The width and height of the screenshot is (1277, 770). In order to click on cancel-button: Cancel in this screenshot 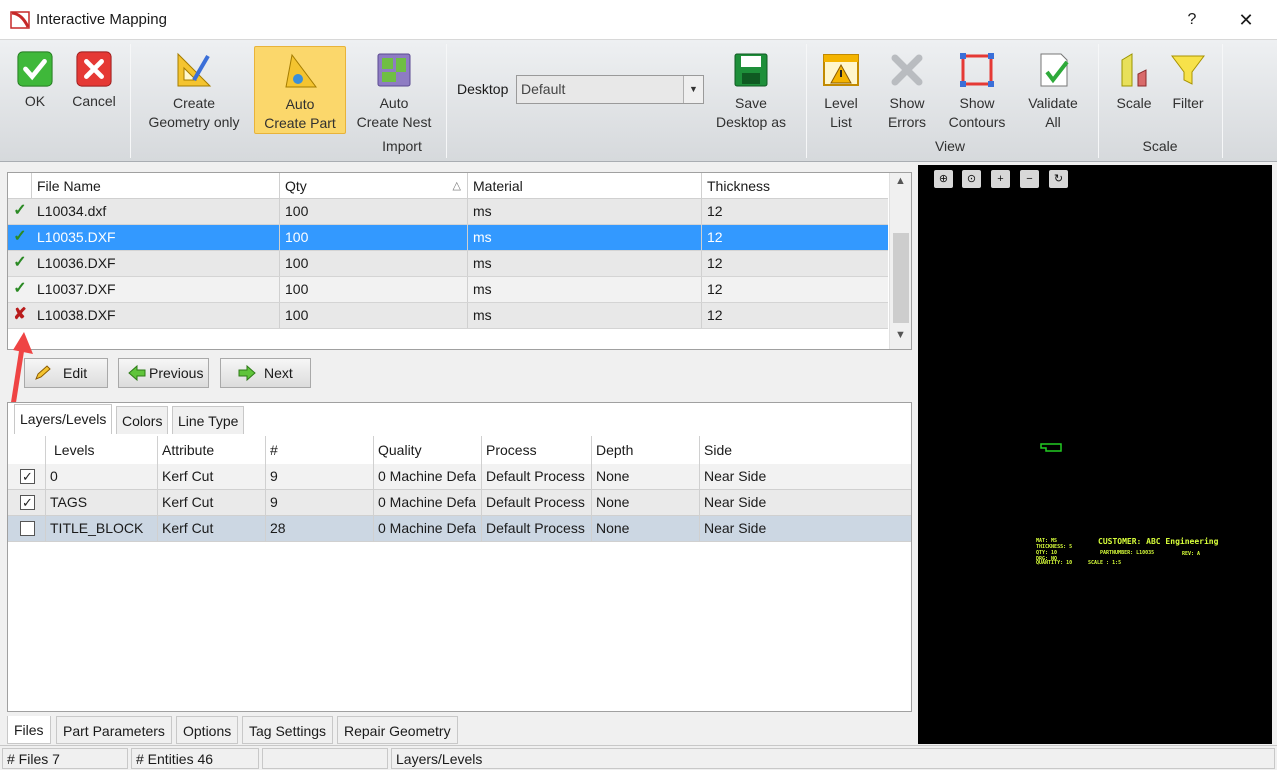, I will do `click(94, 91)`.